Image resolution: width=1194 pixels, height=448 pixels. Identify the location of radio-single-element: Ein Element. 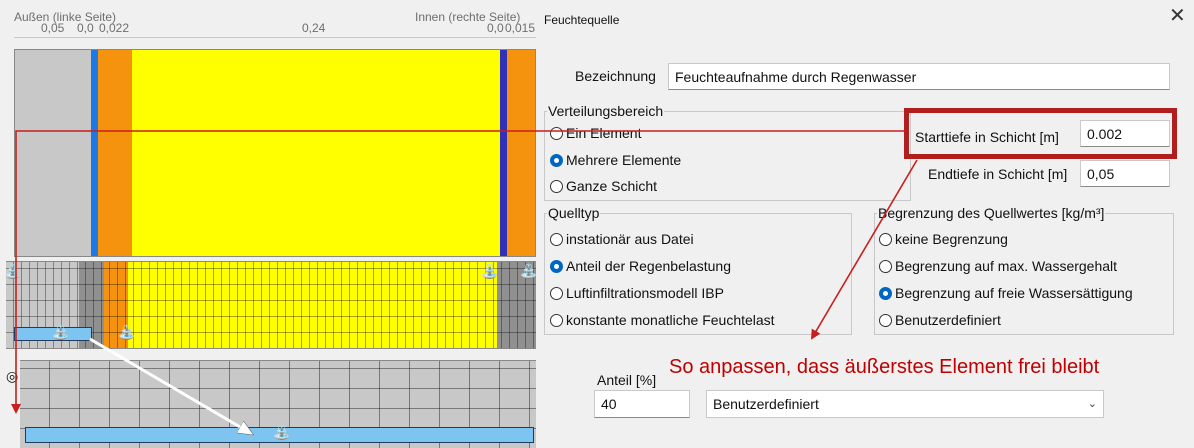
(595, 133).